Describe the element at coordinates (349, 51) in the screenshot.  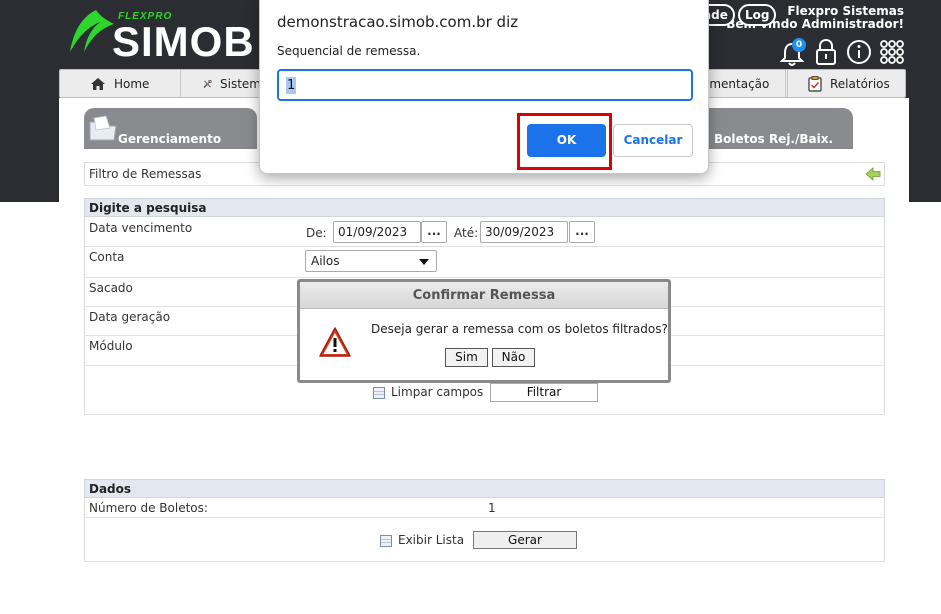
I see `prompt-message: Sequencial de remessa.` at that location.